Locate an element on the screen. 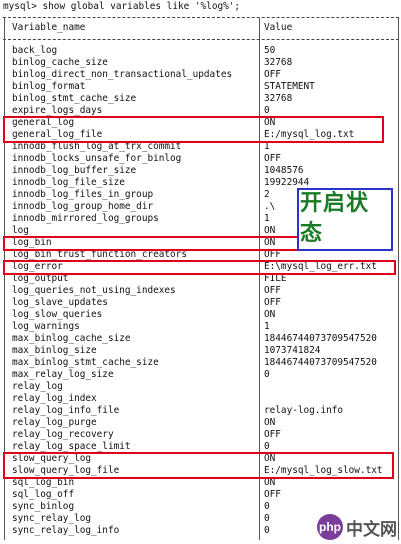 Image resolution: width=401 pixels, height=544 pixels. variable-name-cell: log_warnings is located at coordinates (46, 326).